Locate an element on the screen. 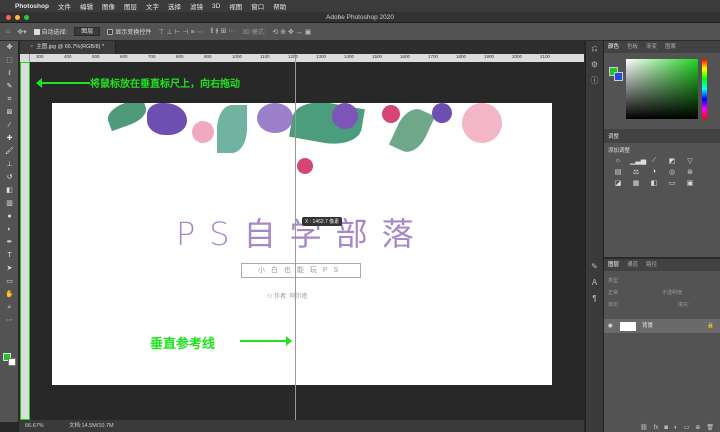 This screenshot has width=720, height=432. layer-filter-kind: 类型 is located at coordinates (613, 280).